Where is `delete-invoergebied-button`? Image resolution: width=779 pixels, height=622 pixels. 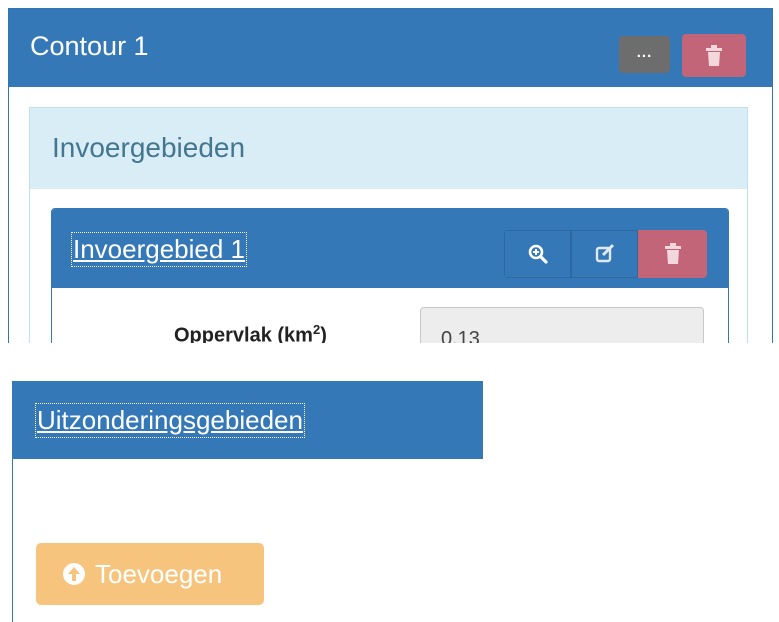 delete-invoergebied-button is located at coordinates (672, 254).